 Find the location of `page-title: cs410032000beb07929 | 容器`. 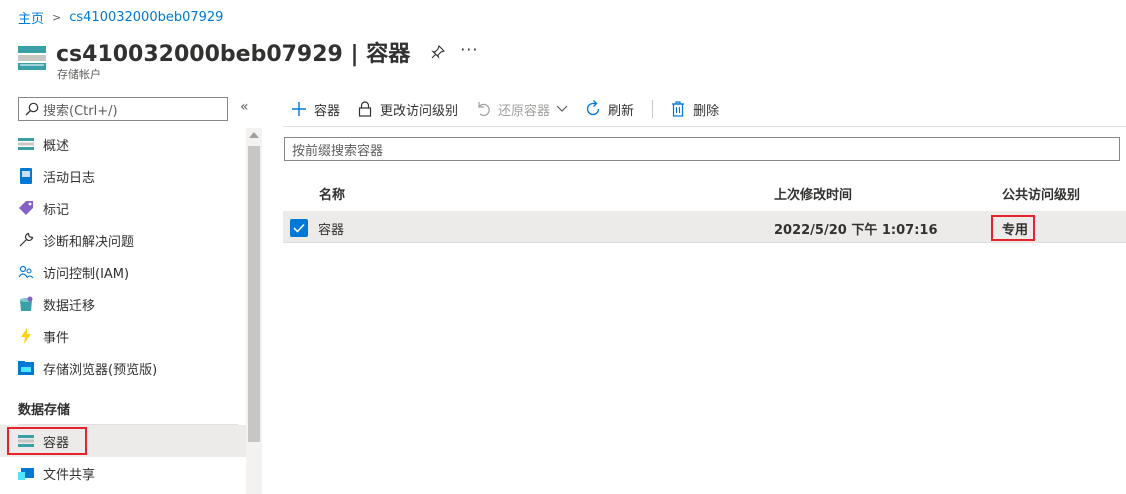

page-title: cs410032000beb07929 | 容器 is located at coordinates (233, 54).